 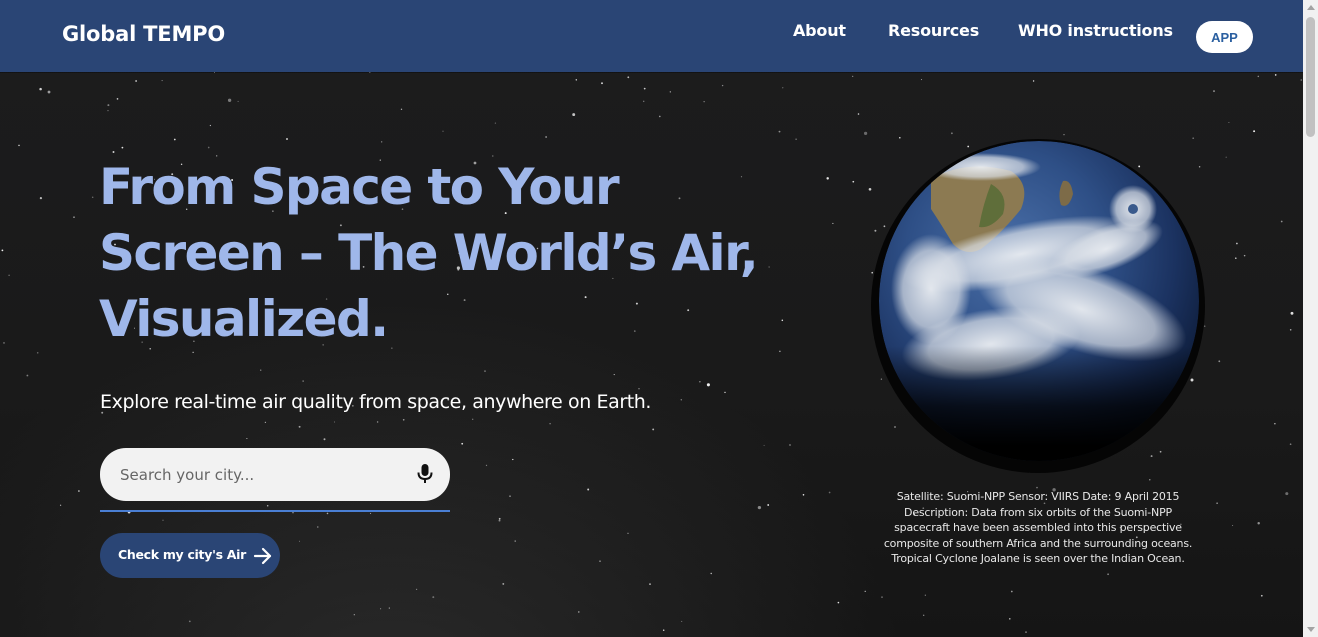 I want to click on microphone-icon, so click(x=425, y=474).